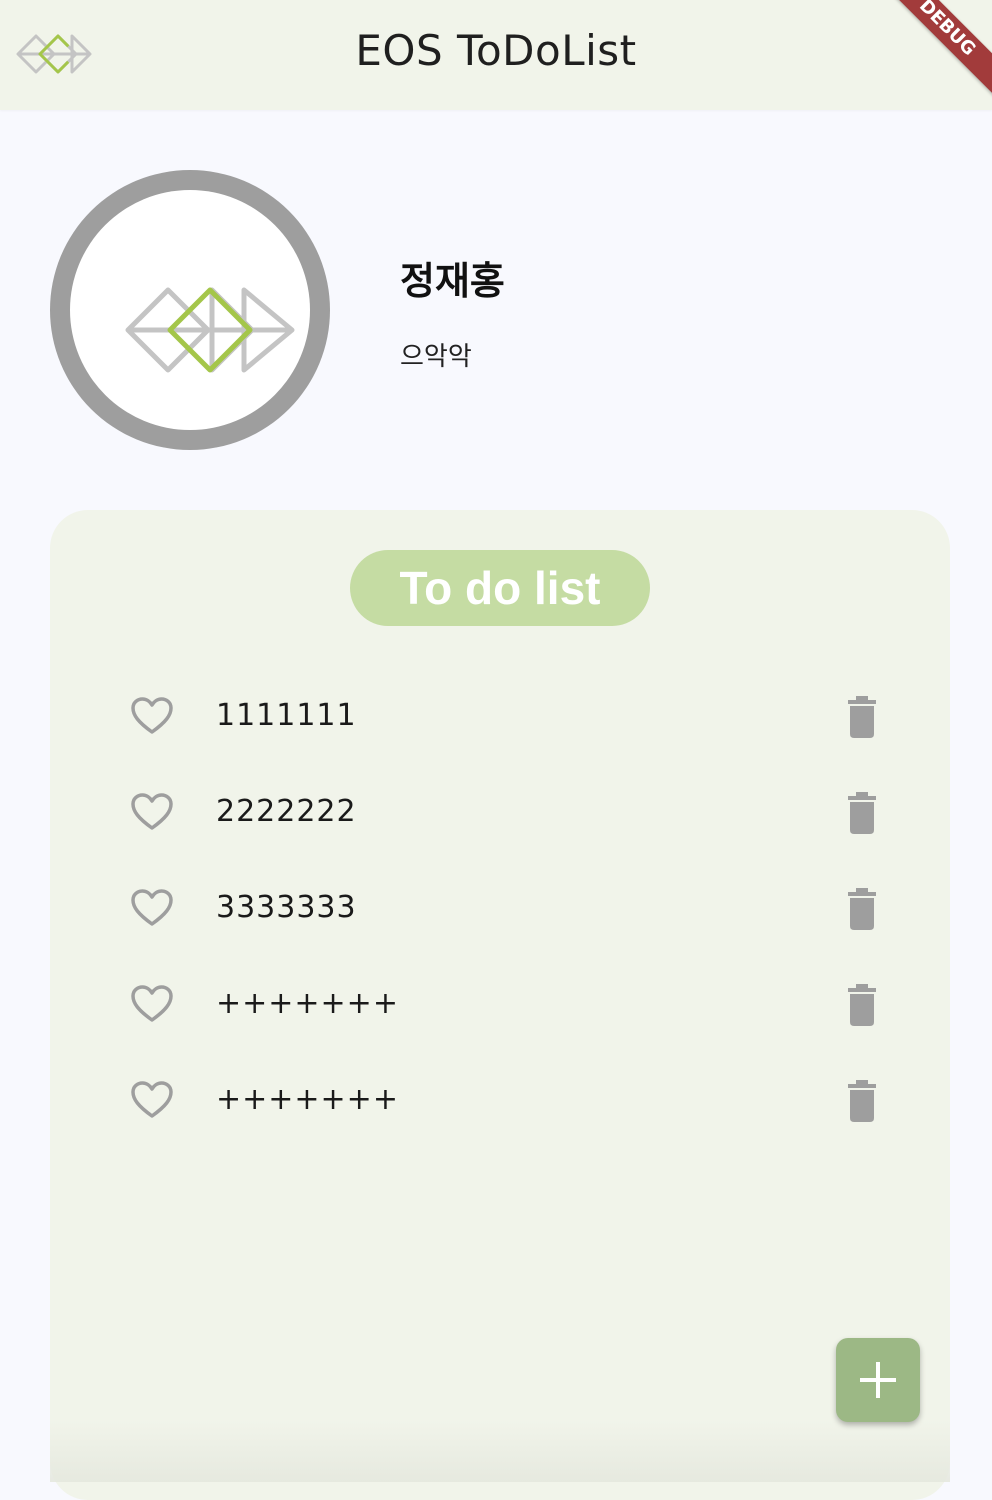  Describe the element at coordinates (286, 907) in the screenshot. I see `todo-item-text: 3333333` at that location.